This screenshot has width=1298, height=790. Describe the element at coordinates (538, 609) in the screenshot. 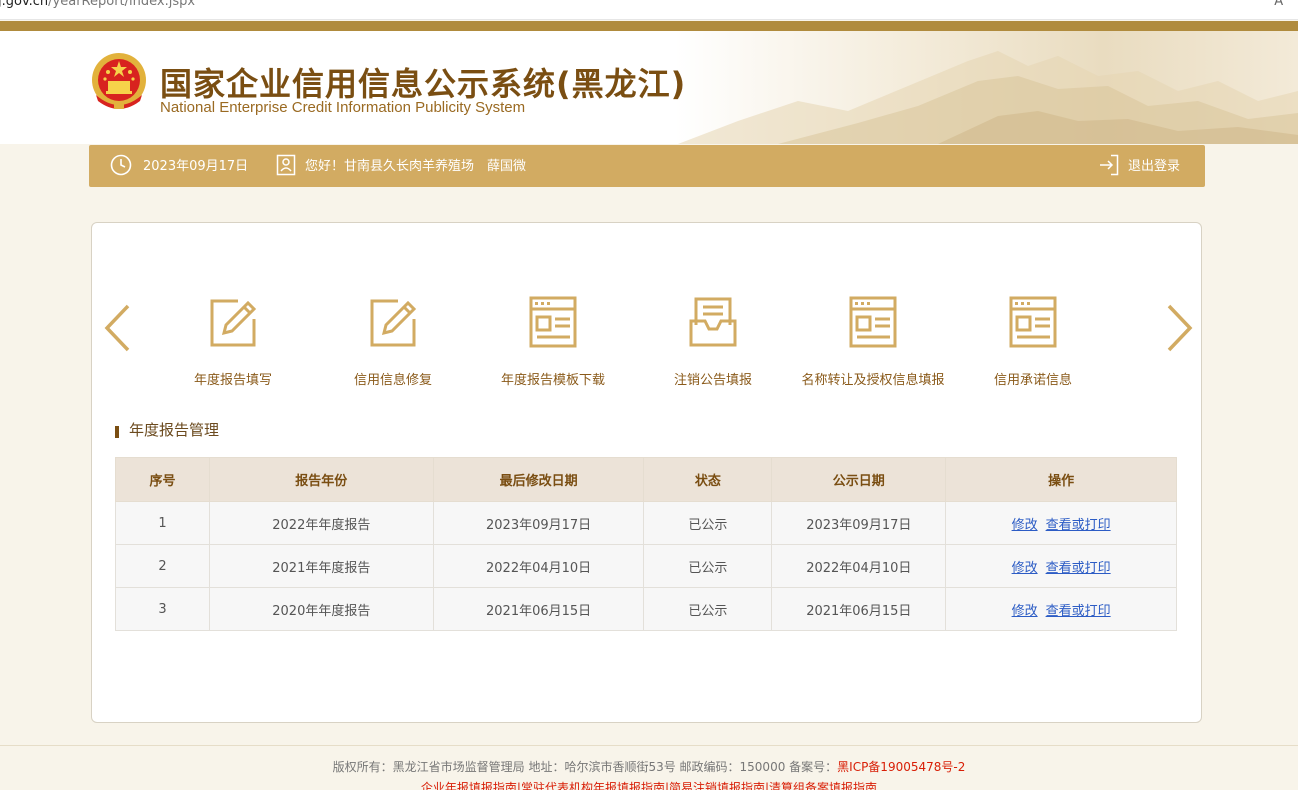

I see `cell-modified: 2021年06月15日` at that location.